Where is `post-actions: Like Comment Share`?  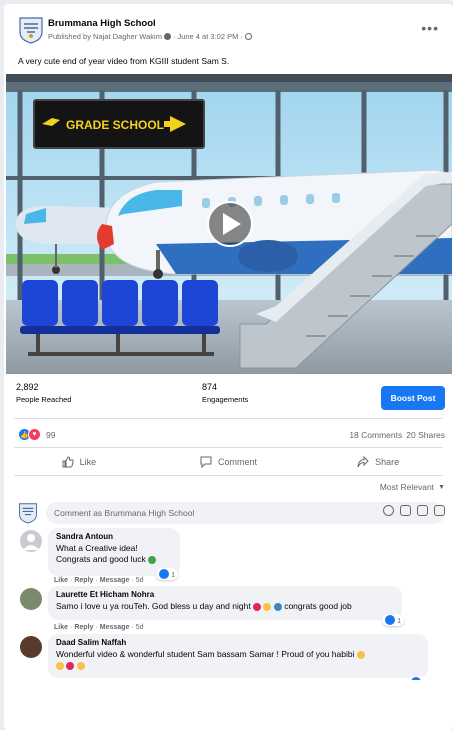
post-actions: Like Comment Share is located at coordinates (228, 462).